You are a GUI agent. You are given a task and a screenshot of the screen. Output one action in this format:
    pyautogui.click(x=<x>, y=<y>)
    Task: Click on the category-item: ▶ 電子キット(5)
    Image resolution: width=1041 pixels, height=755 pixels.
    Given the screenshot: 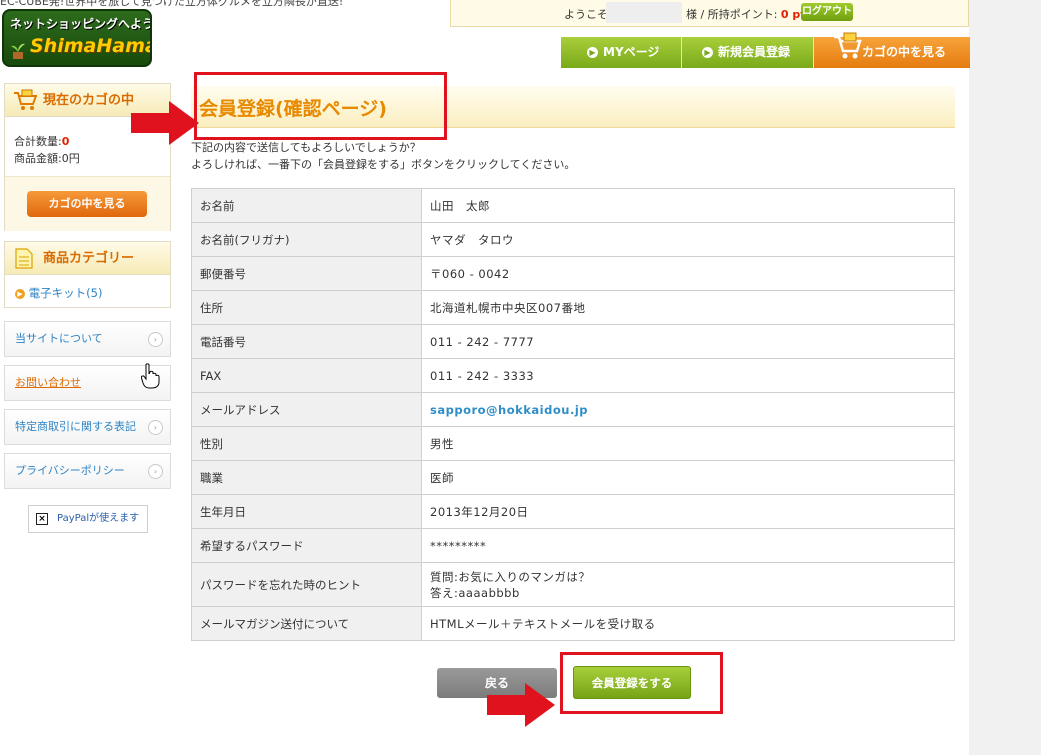 What is the action you would take?
    pyautogui.click(x=58, y=293)
    